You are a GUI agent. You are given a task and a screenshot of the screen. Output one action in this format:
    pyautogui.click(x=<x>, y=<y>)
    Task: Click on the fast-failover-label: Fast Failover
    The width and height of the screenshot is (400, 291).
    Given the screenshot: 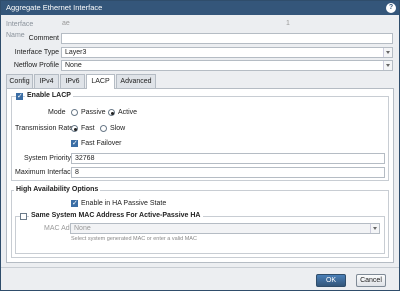 What is the action you would take?
    pyautogui.click(x=101, y=143)
    